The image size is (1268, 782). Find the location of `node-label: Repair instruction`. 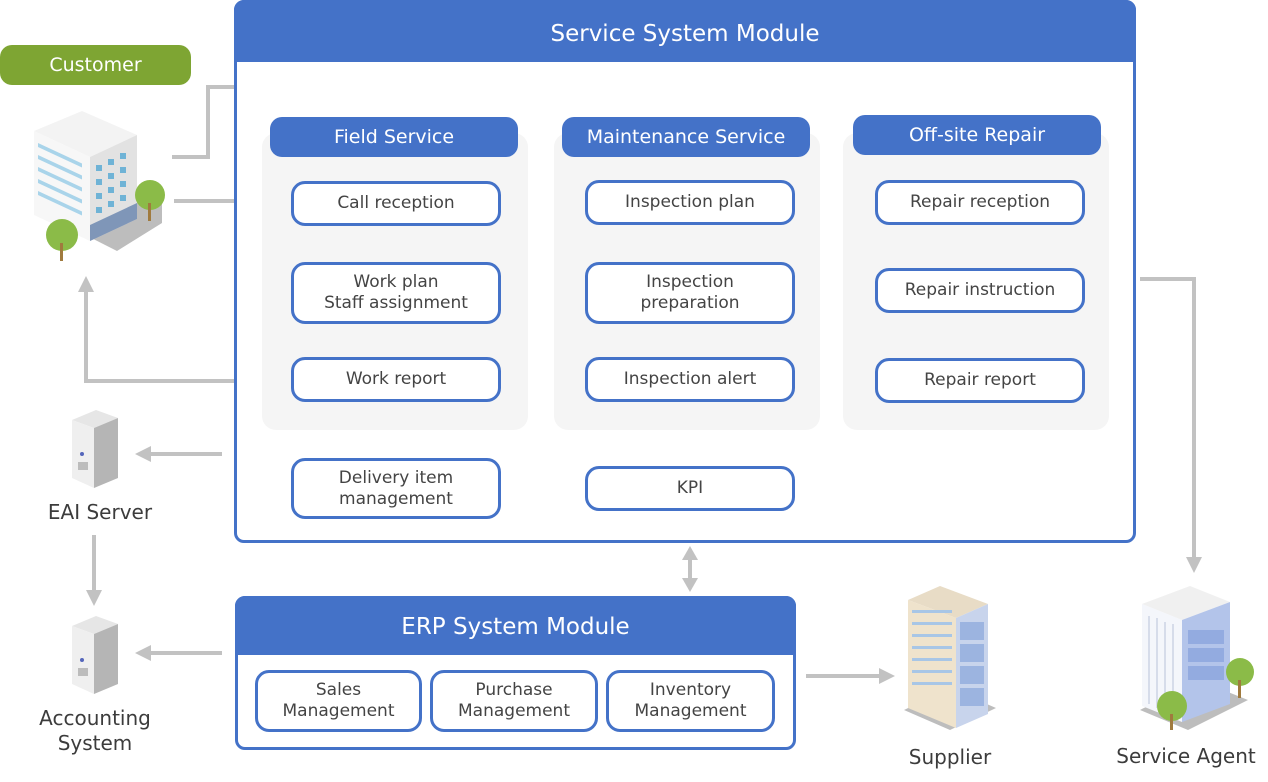

node-label: Repair instruction is located at coordinates (980, 290).